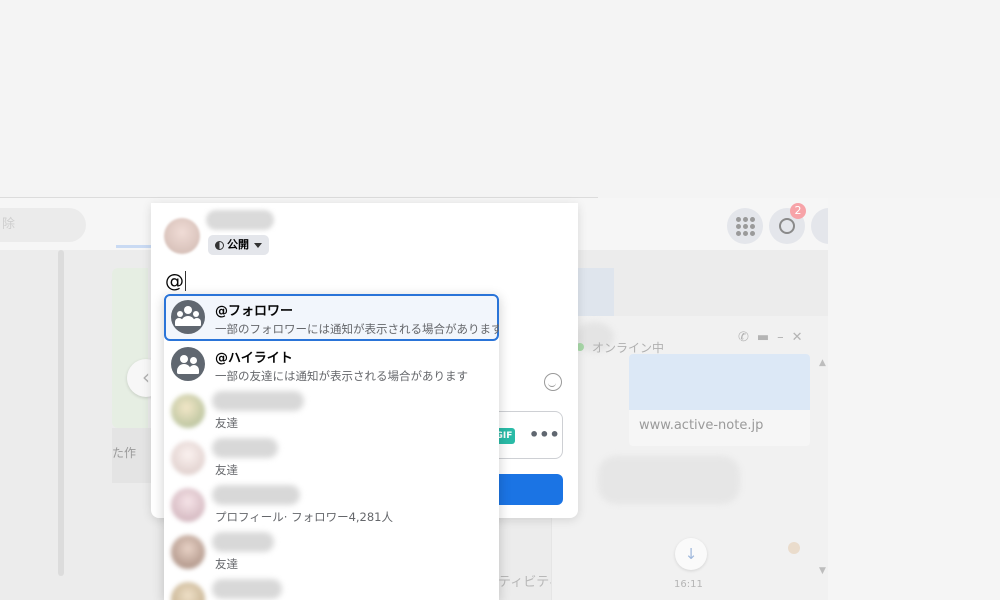 The width and height of the screenshot is (1000, 600). What do you see at coordinates (331, 364) in the screenshot?
I see `mention-option-highlights: @ハイライト 一部の友達には通知が表示される場合があります` at bounding box center [331, 364].